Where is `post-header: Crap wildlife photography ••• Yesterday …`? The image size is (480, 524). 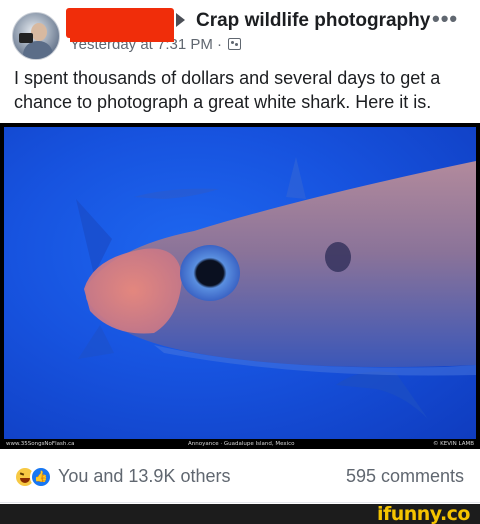 post-header: Crap wildlife photography ••• Yesterday … is located at coordinates (240, 31).